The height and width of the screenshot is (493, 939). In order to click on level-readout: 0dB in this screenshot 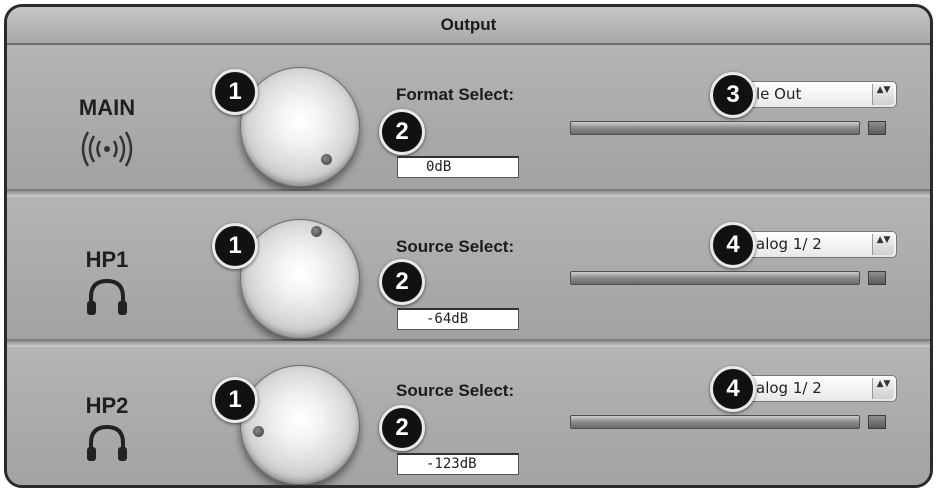, I will do `click(458, 167)`.